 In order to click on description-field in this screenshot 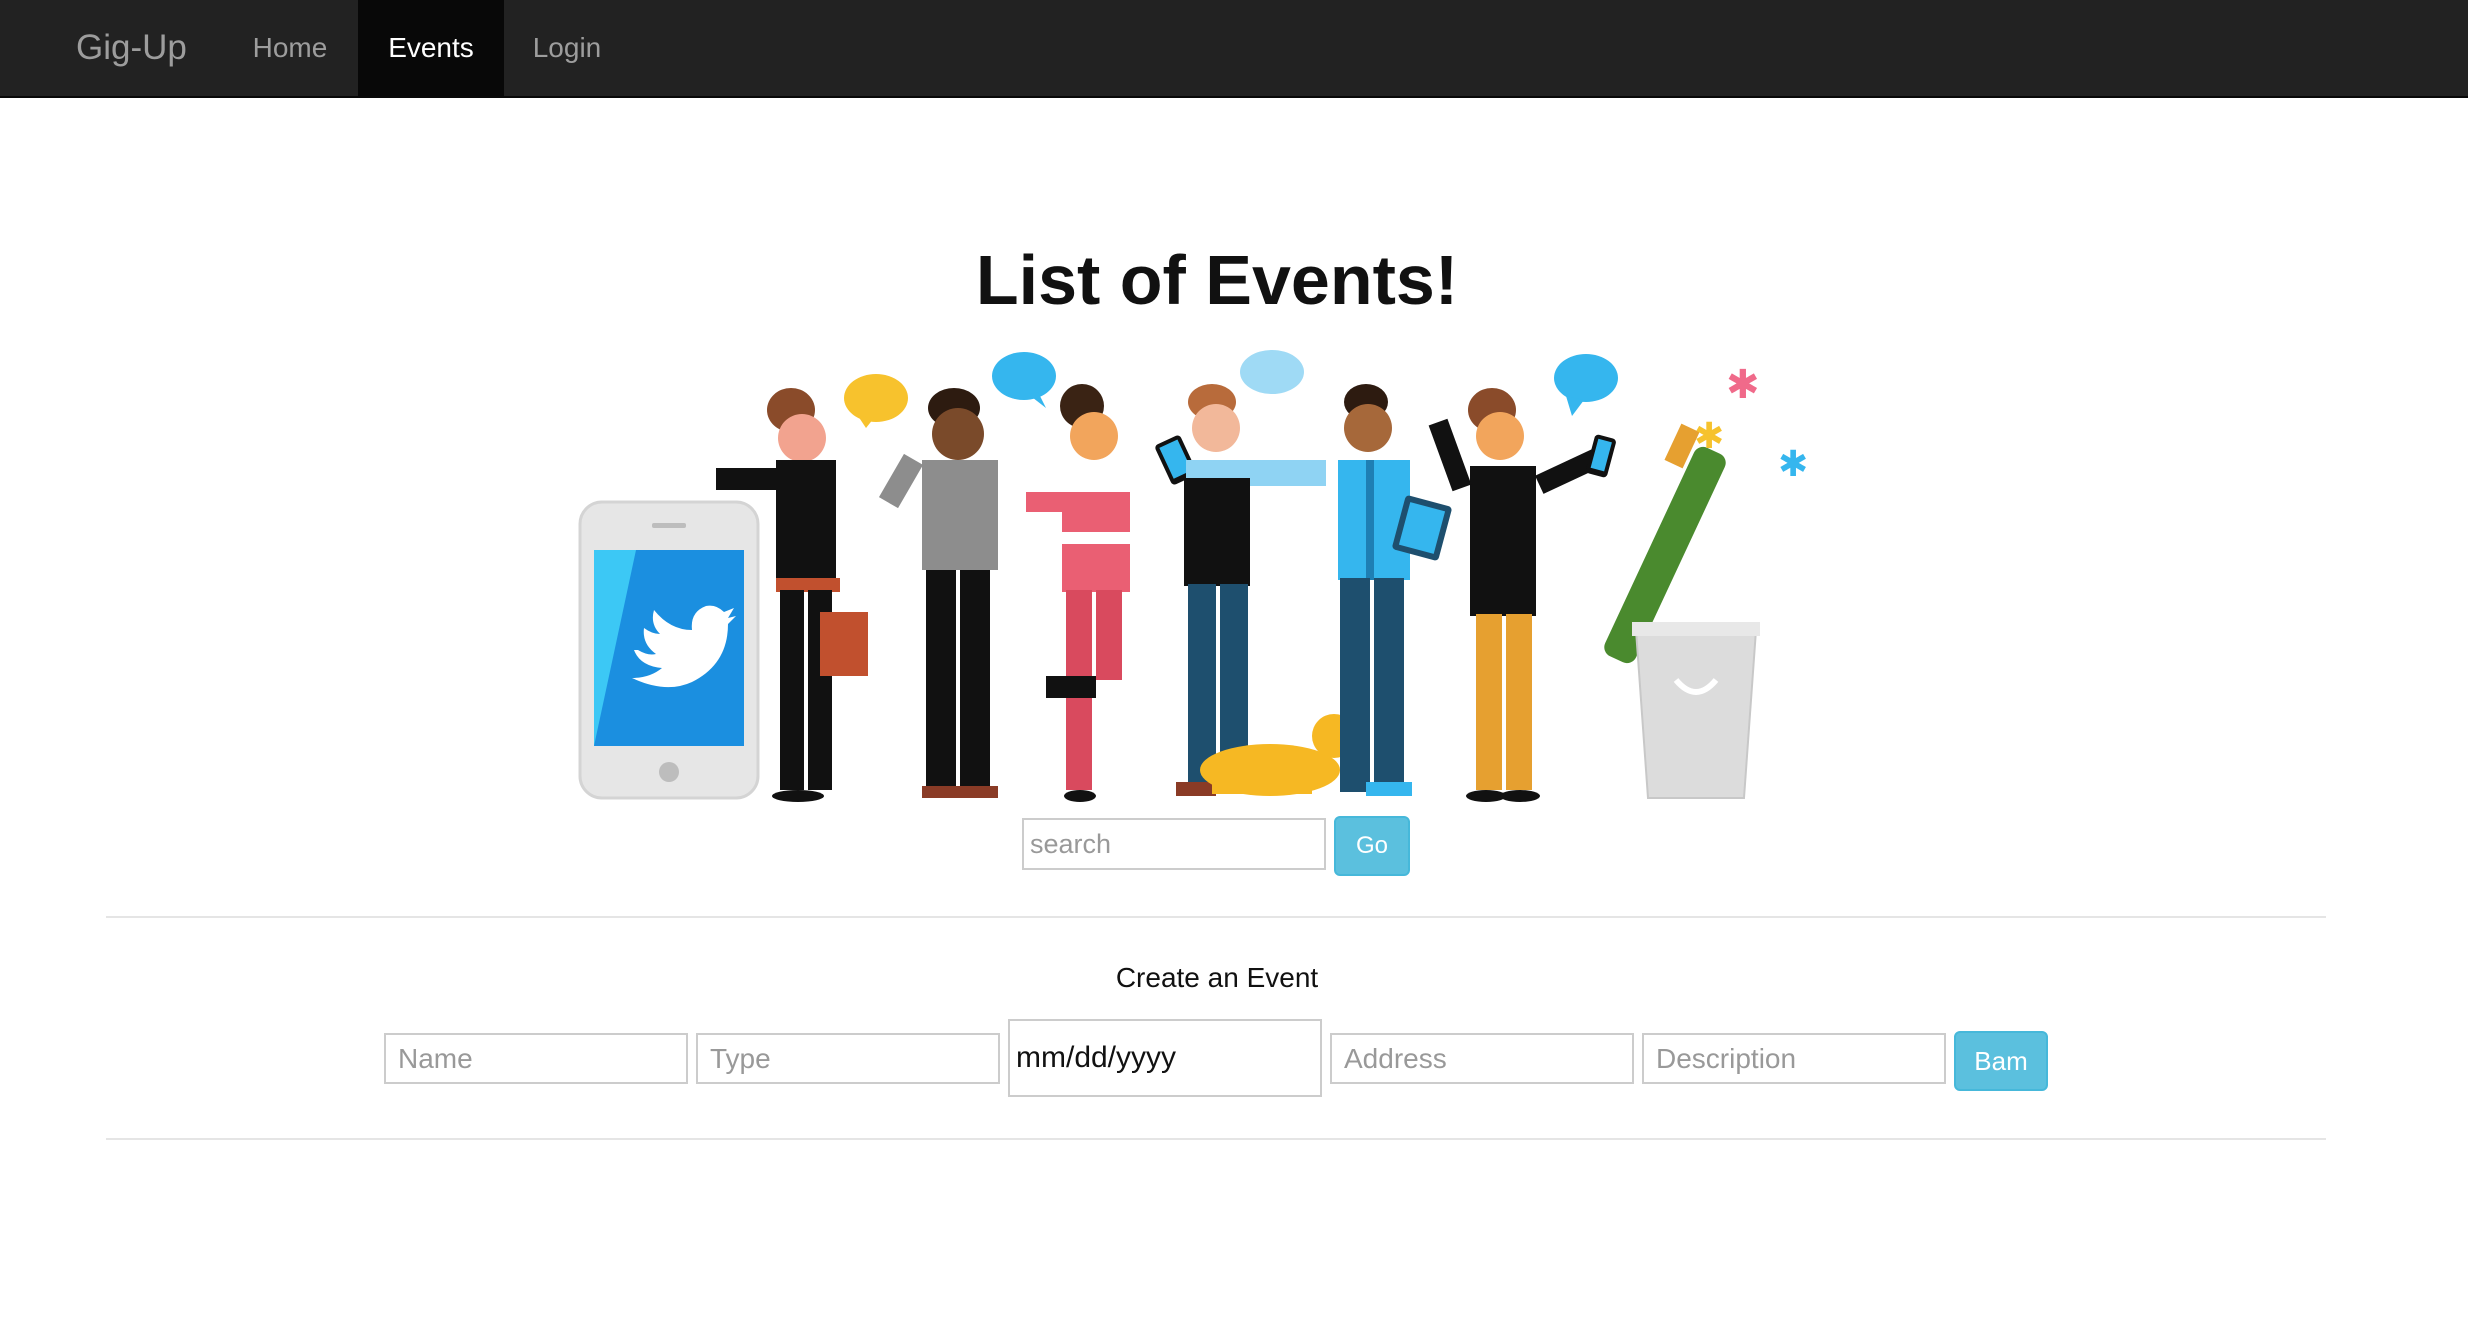, I will do `click(1794, 1058)`.